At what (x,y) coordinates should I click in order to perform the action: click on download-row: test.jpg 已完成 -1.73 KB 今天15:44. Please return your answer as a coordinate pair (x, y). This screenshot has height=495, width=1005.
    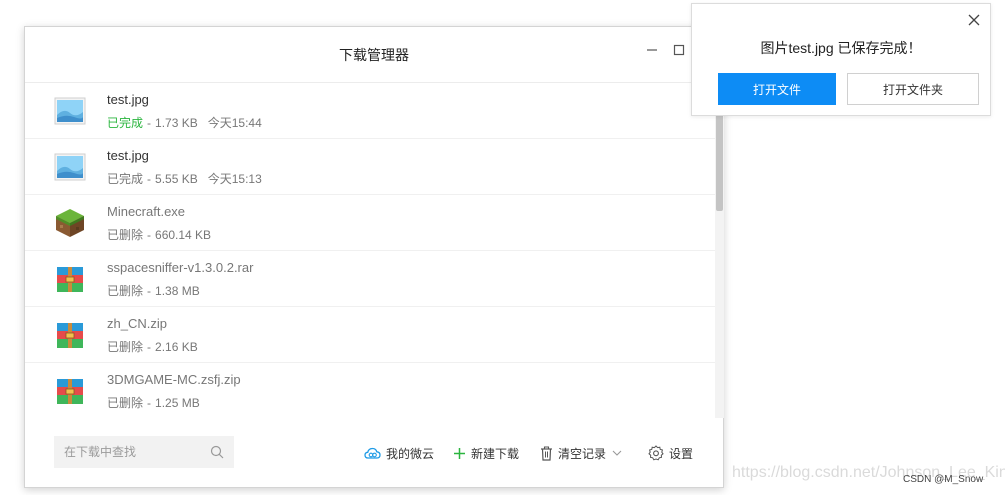
    Looking at the image, I should click on (370, 111).